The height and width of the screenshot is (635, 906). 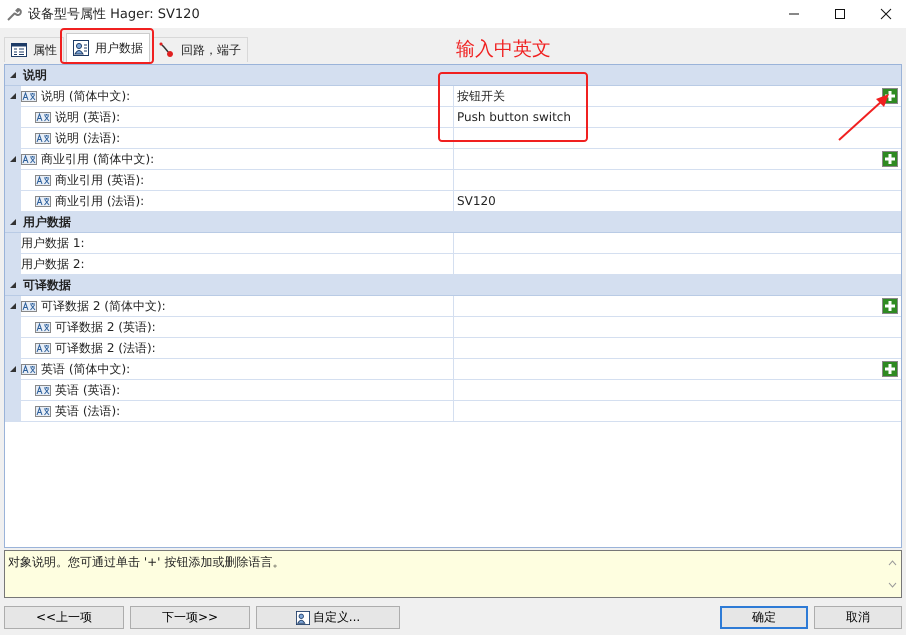 I want to click on property-label: 用户数据 1:, so click(x=52, y=243).